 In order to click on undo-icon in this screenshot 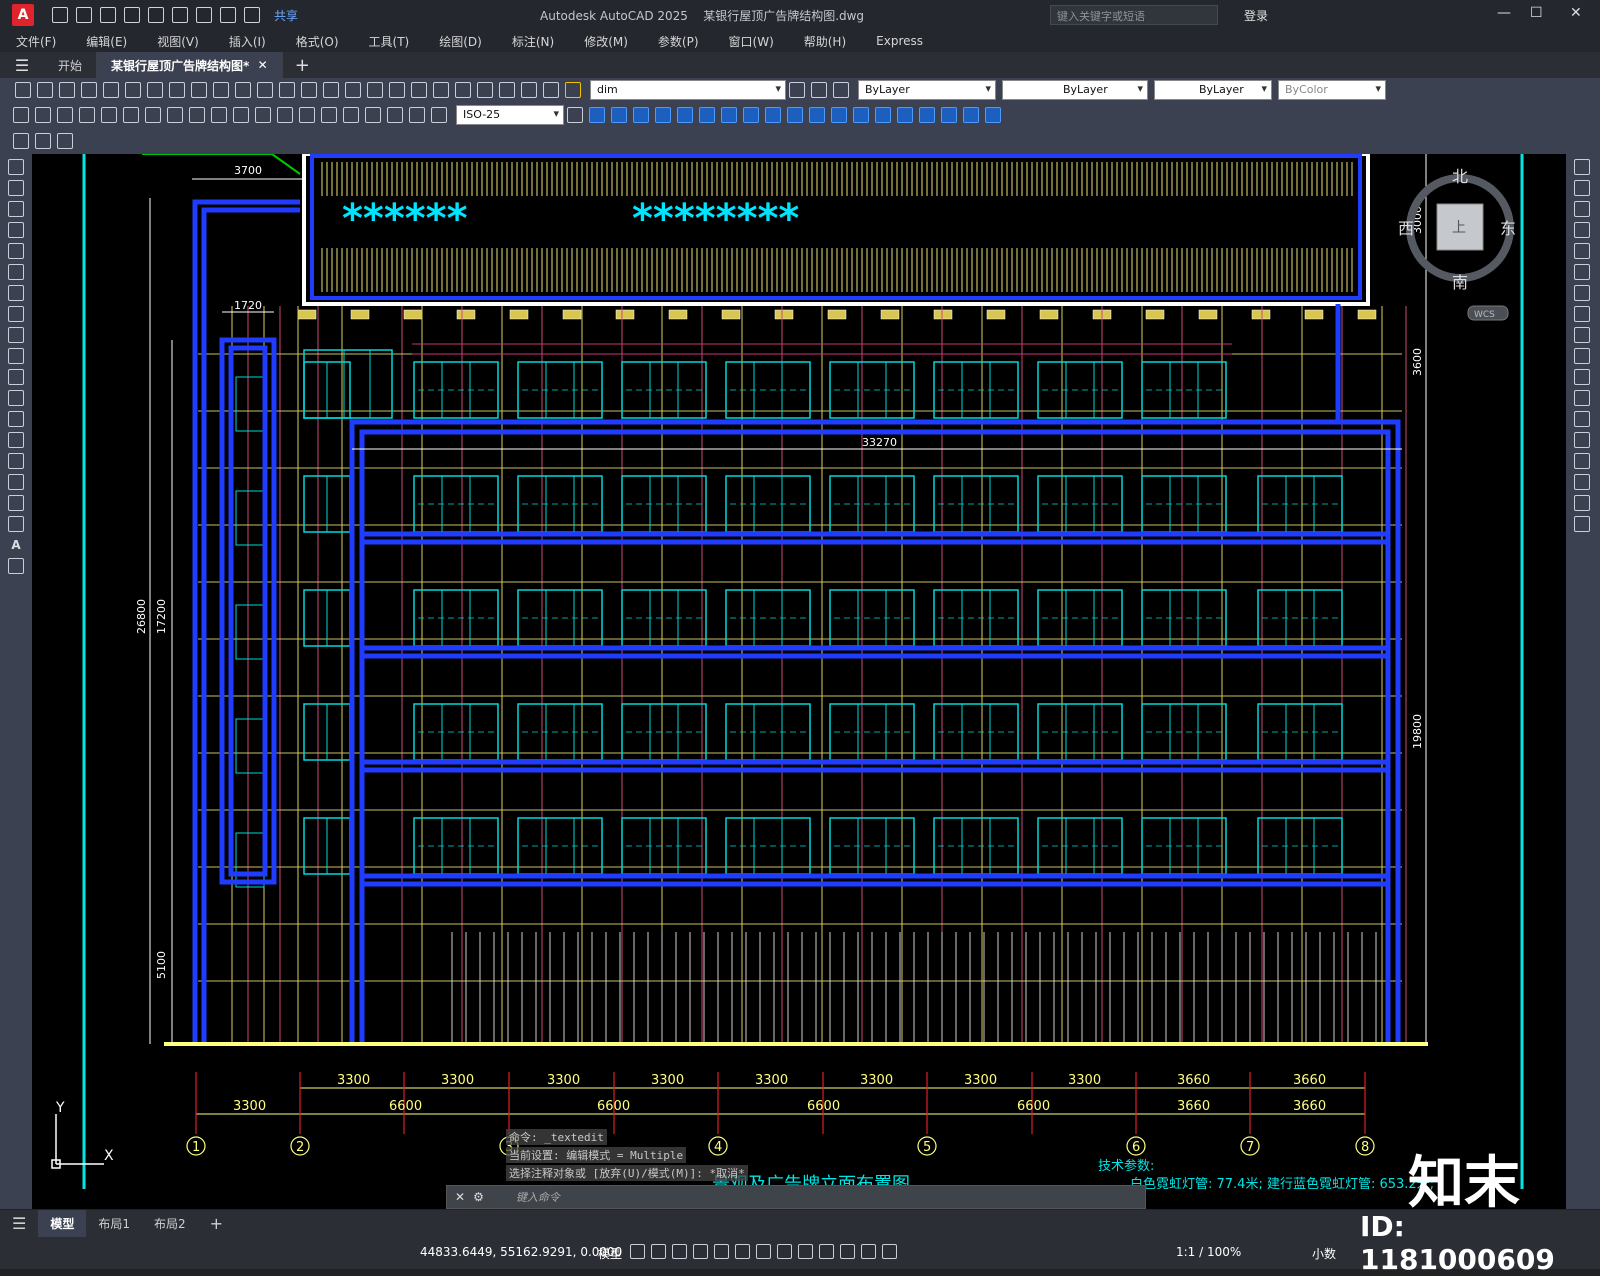, I will do `click(228, 15)`.